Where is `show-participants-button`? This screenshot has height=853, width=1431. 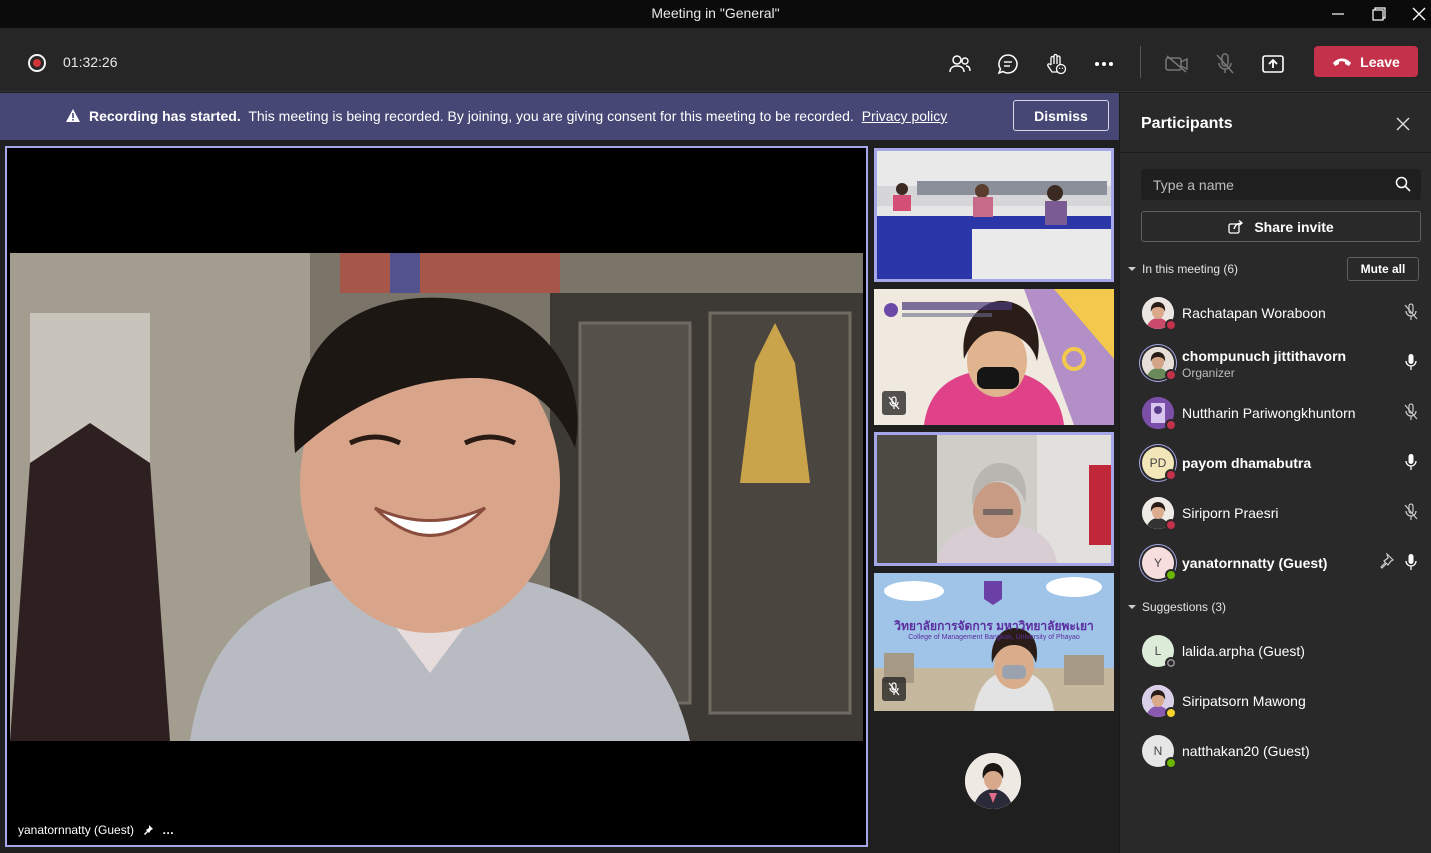
show-participants-button is located at coordinates (960, 64).